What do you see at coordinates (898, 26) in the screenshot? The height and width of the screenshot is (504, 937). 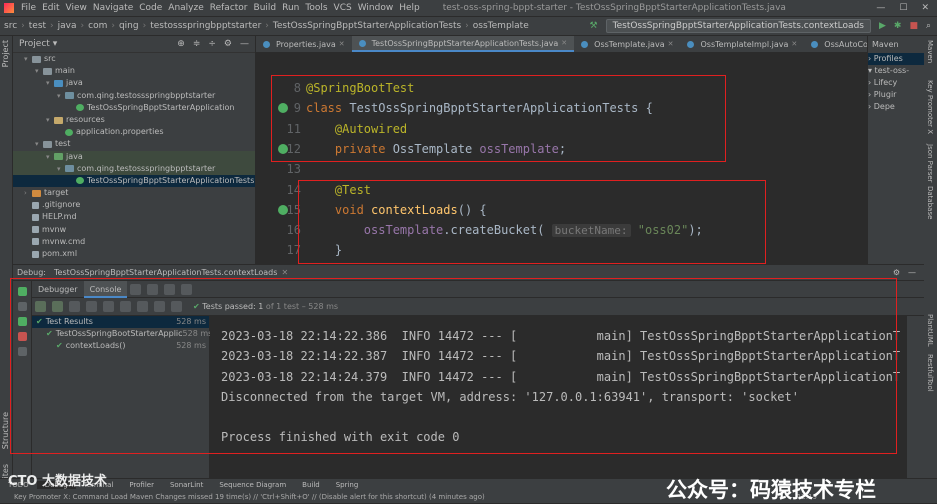 I see `debug-icon: ✱` at bounding box center [898, 26].